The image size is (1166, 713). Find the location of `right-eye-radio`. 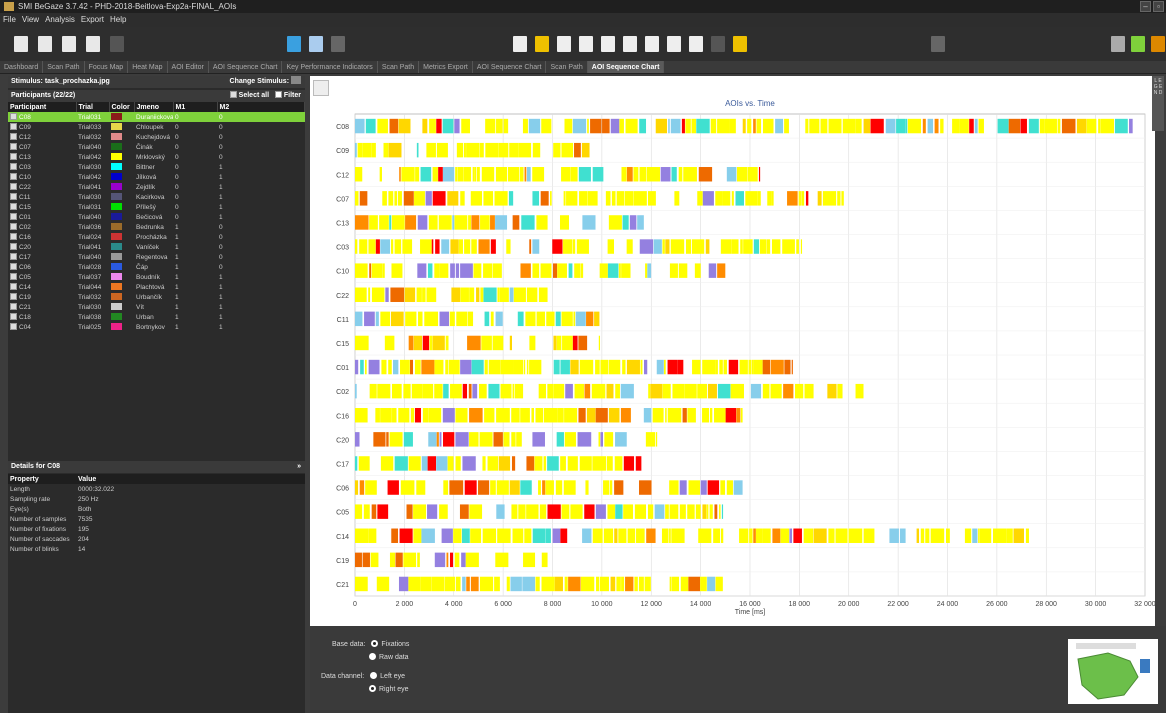

right-eye-radio is located at coordinates (372, 688).